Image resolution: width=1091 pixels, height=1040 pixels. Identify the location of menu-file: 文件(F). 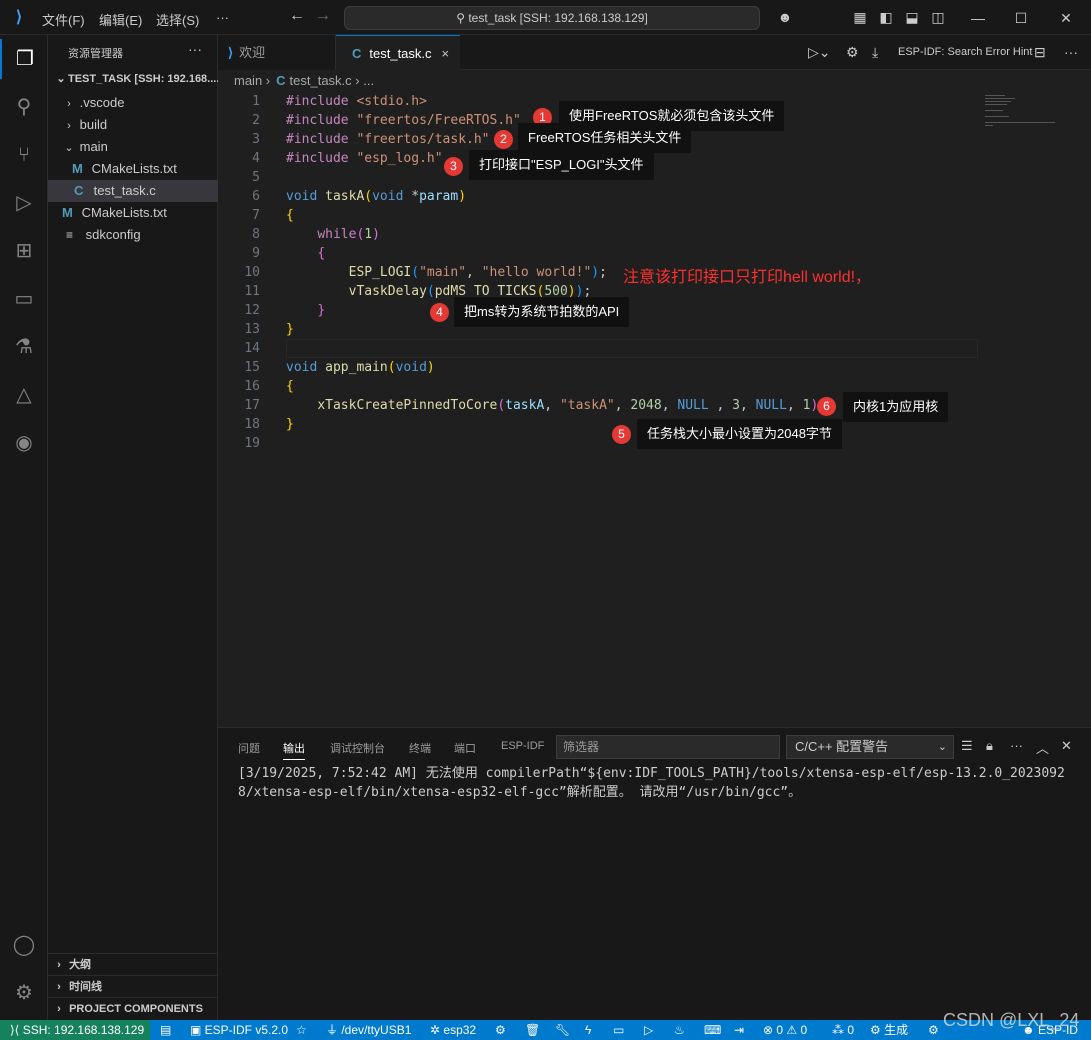
(63, 19).